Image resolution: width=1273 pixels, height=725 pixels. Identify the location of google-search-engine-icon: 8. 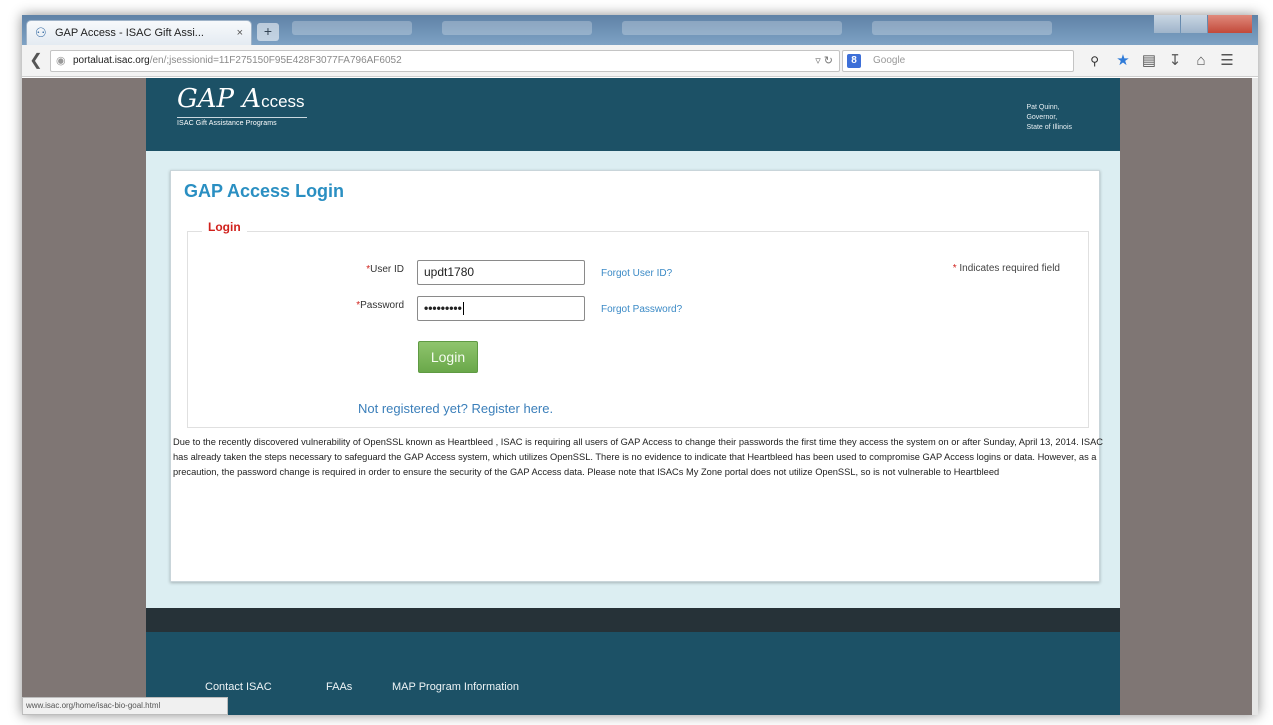
(854, 61).